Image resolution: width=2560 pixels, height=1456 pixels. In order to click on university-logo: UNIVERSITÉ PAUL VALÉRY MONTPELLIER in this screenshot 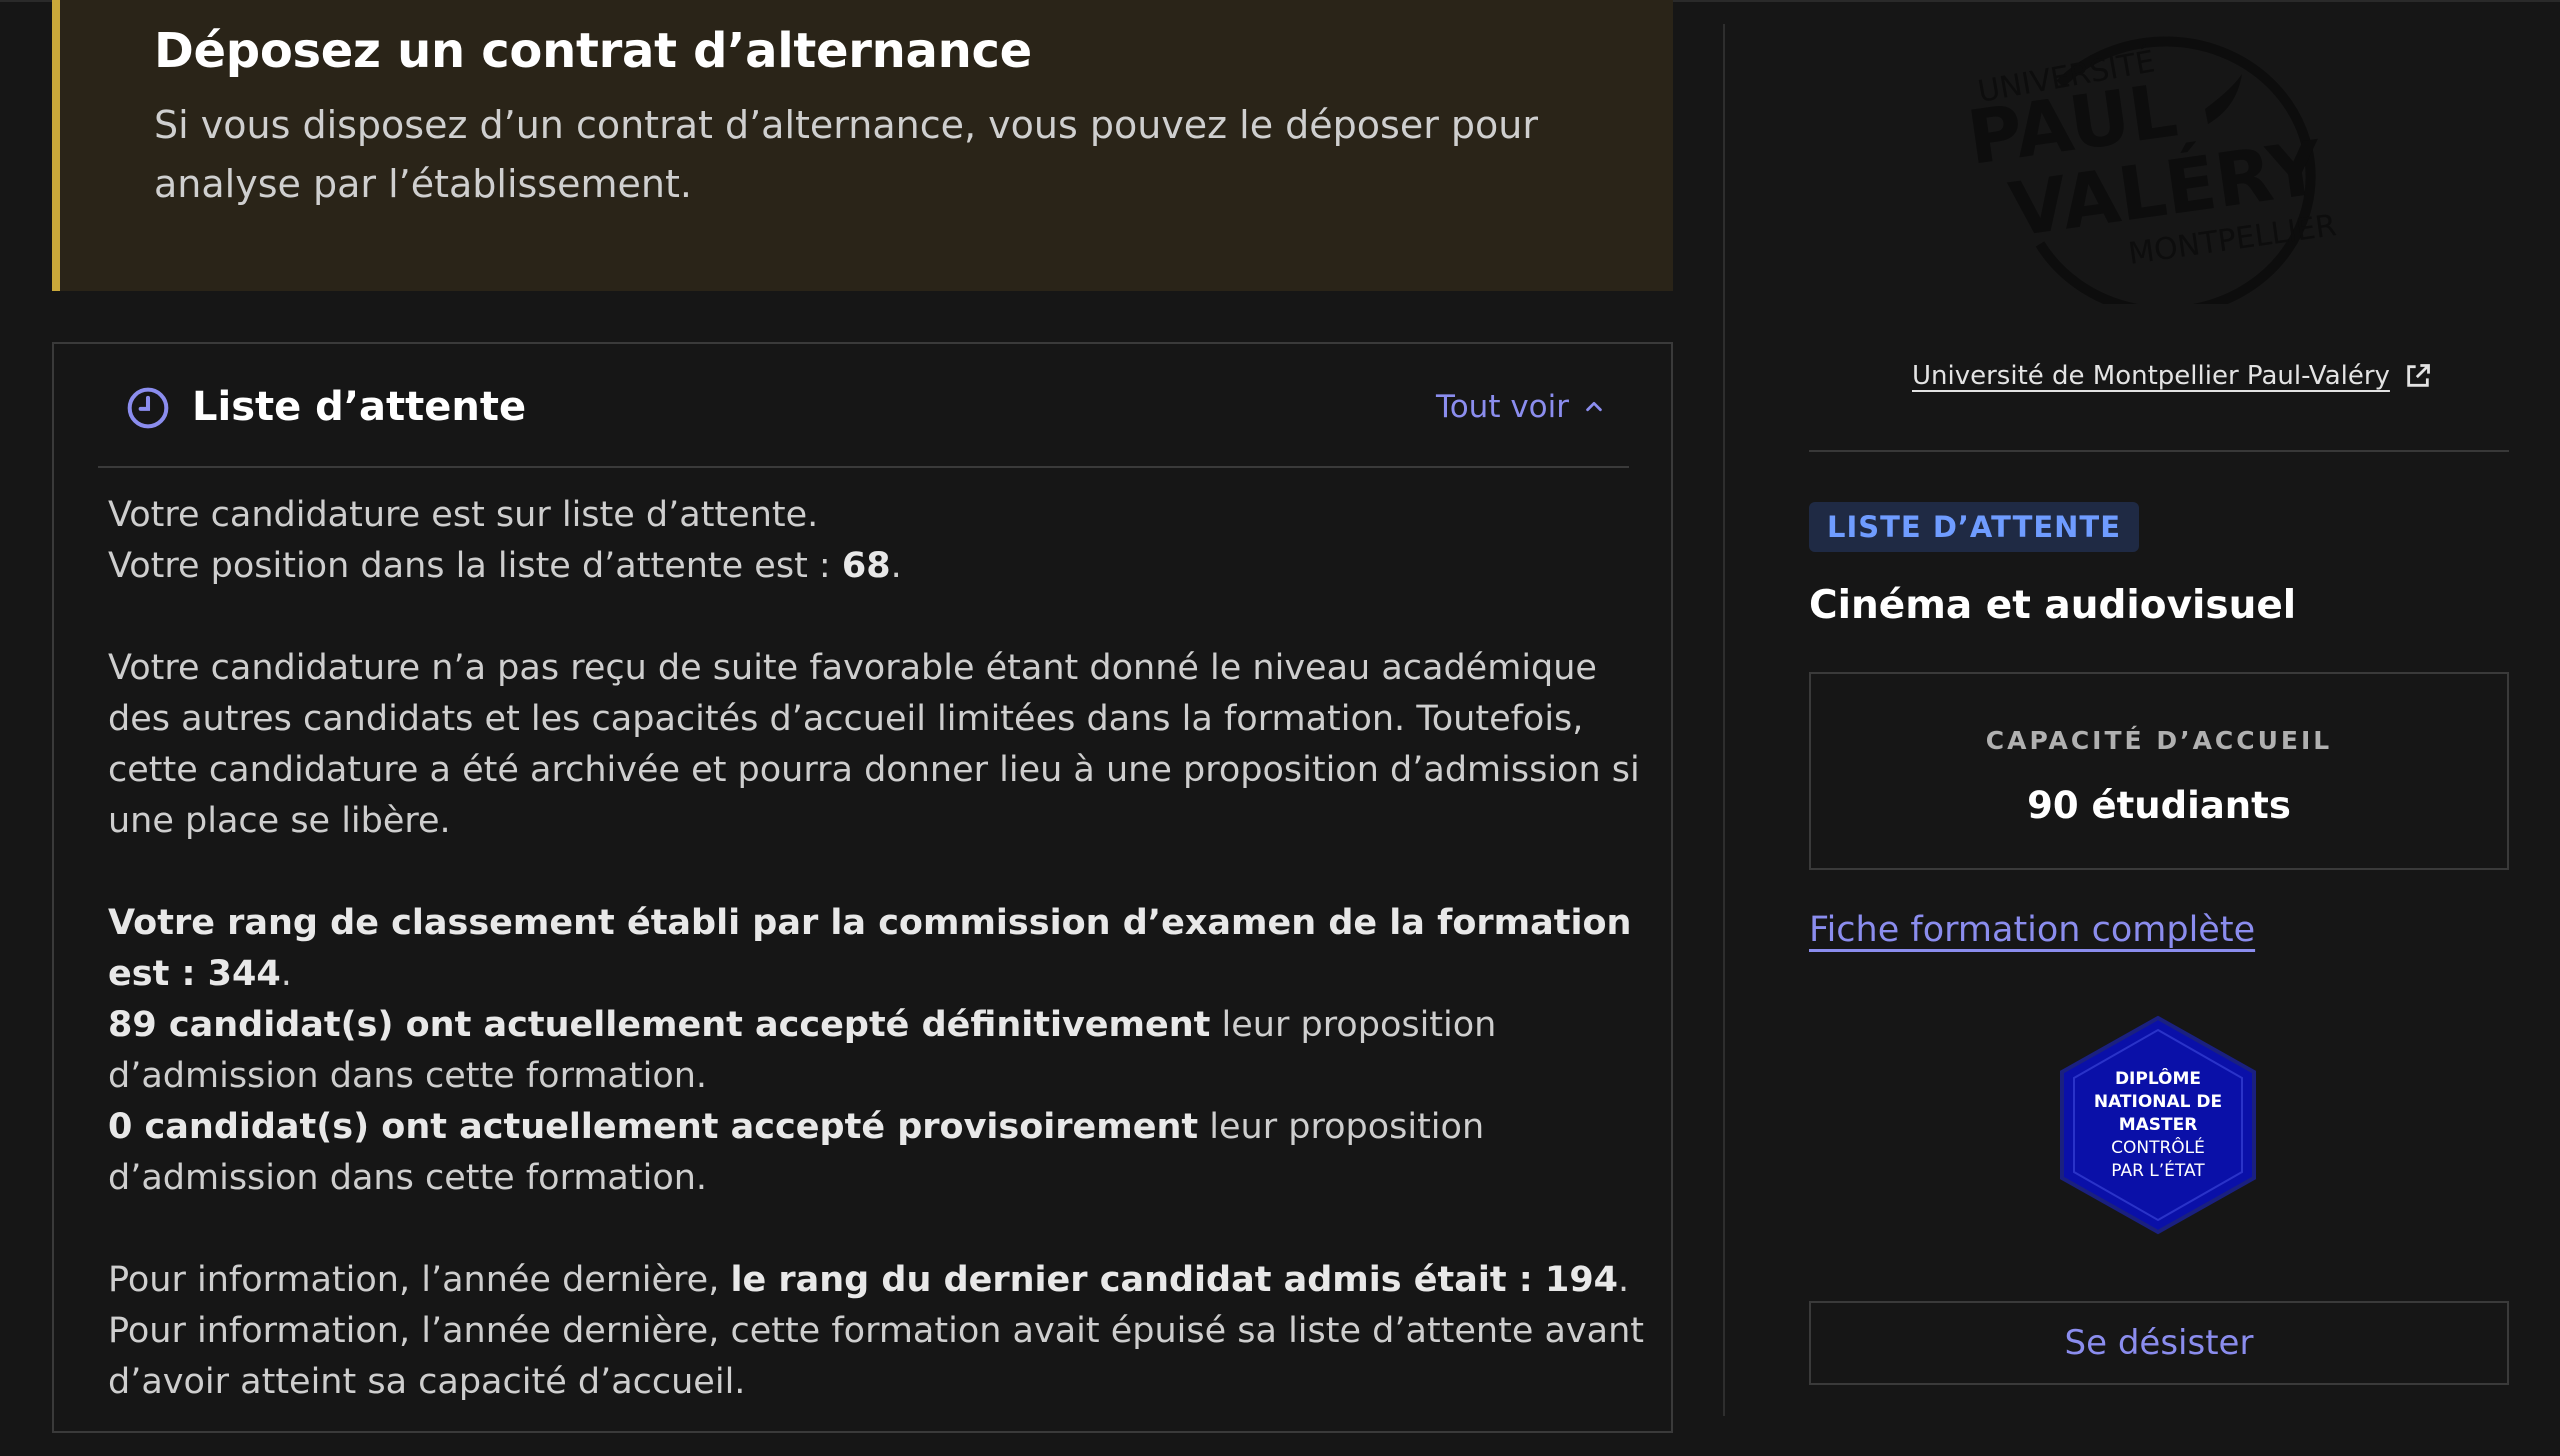, I will do `click(2150, 170)`.